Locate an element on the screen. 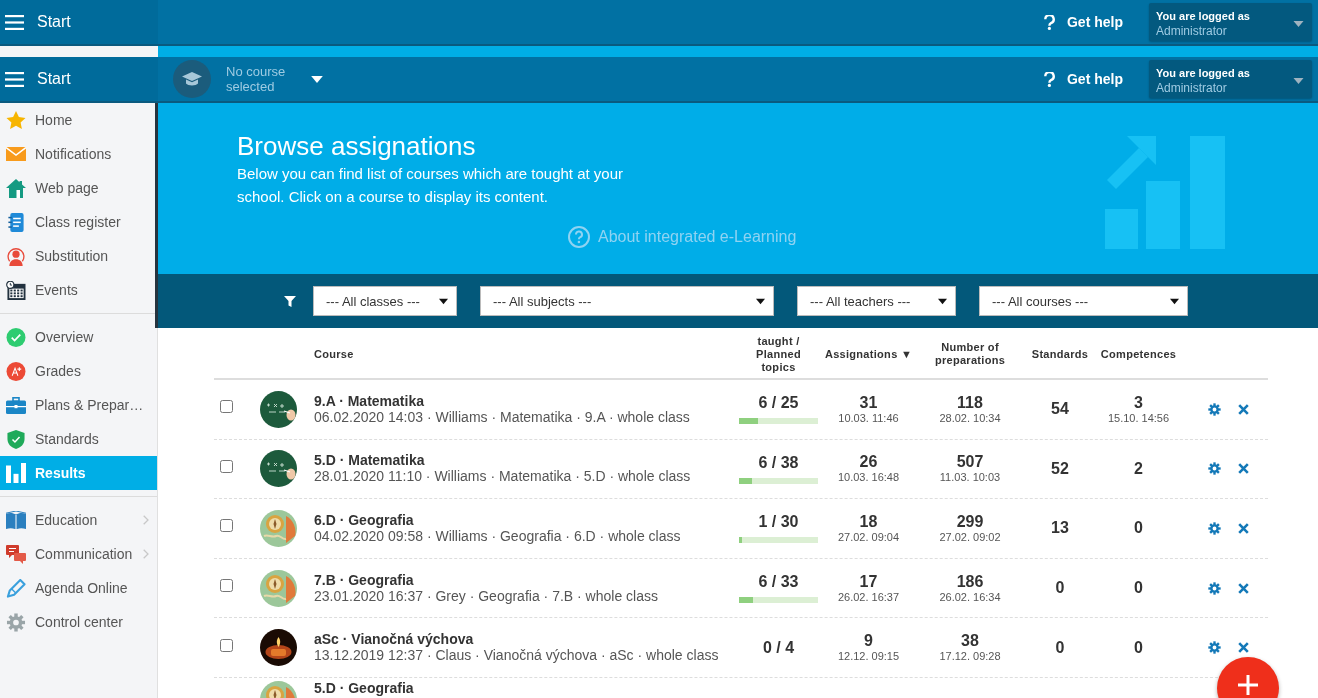 This screenshot has width=1318, height=698. page-title: Browse assignations is located at coordinates (357, 146).